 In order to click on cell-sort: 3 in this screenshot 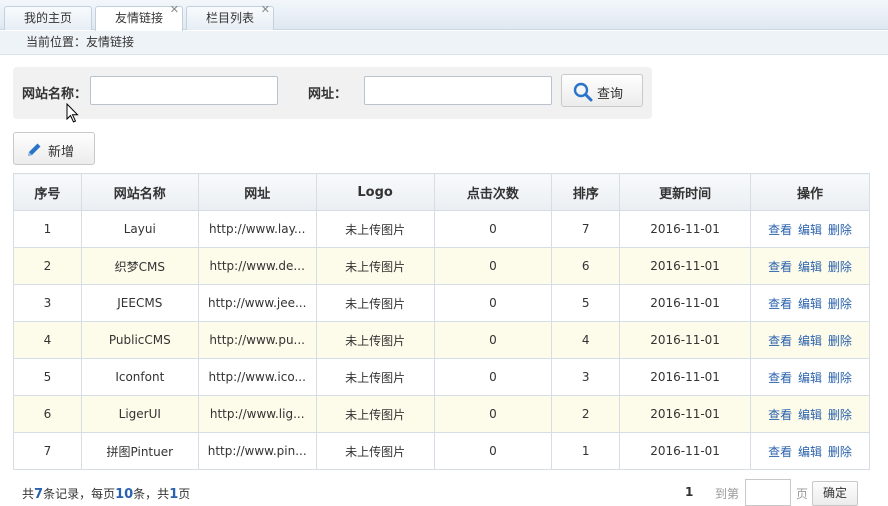, I will do `click(586, 377)`.